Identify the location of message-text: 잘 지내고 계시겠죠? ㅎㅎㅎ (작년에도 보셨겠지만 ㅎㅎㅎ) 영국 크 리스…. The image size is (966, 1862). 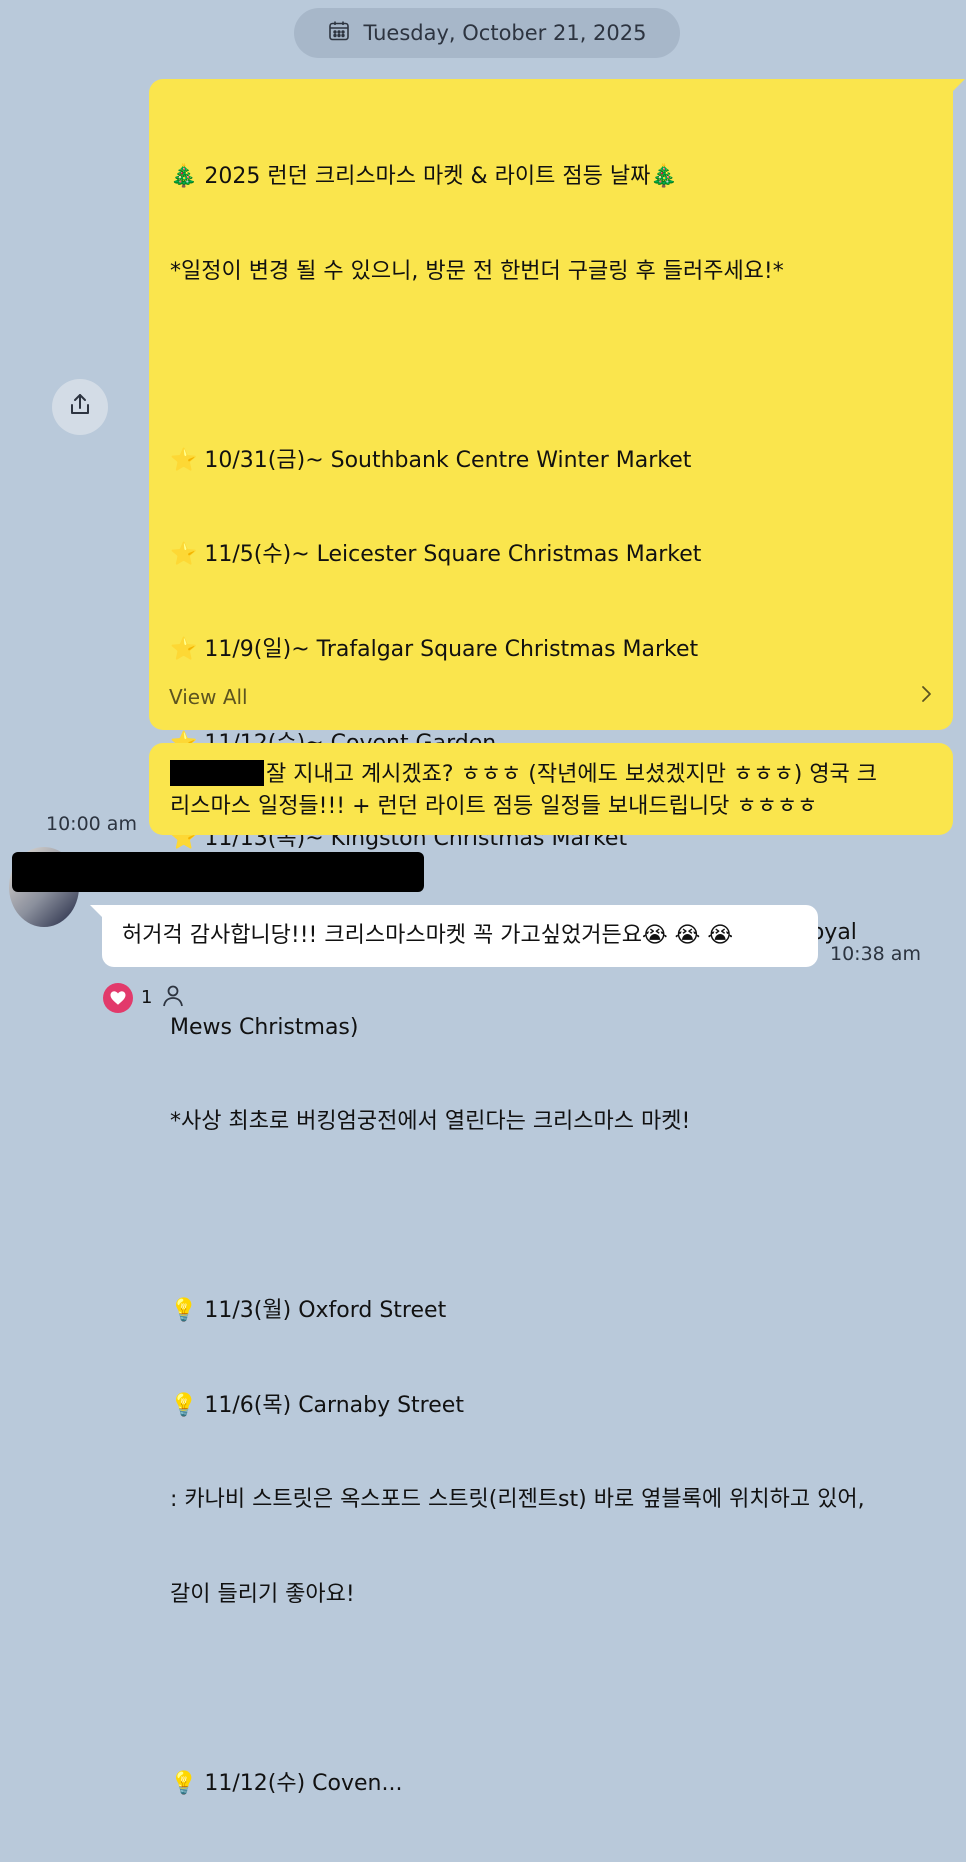
(552, 791).